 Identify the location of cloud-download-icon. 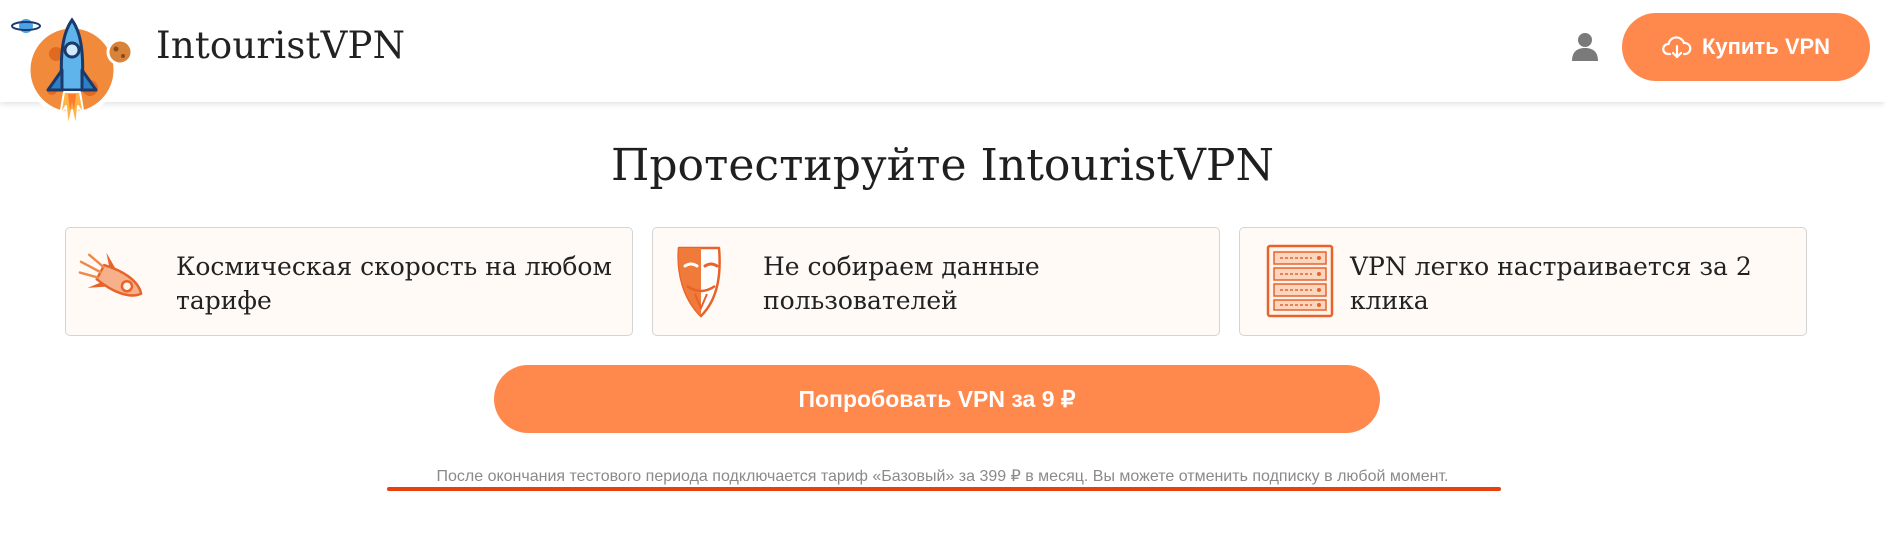
(1677, 47).